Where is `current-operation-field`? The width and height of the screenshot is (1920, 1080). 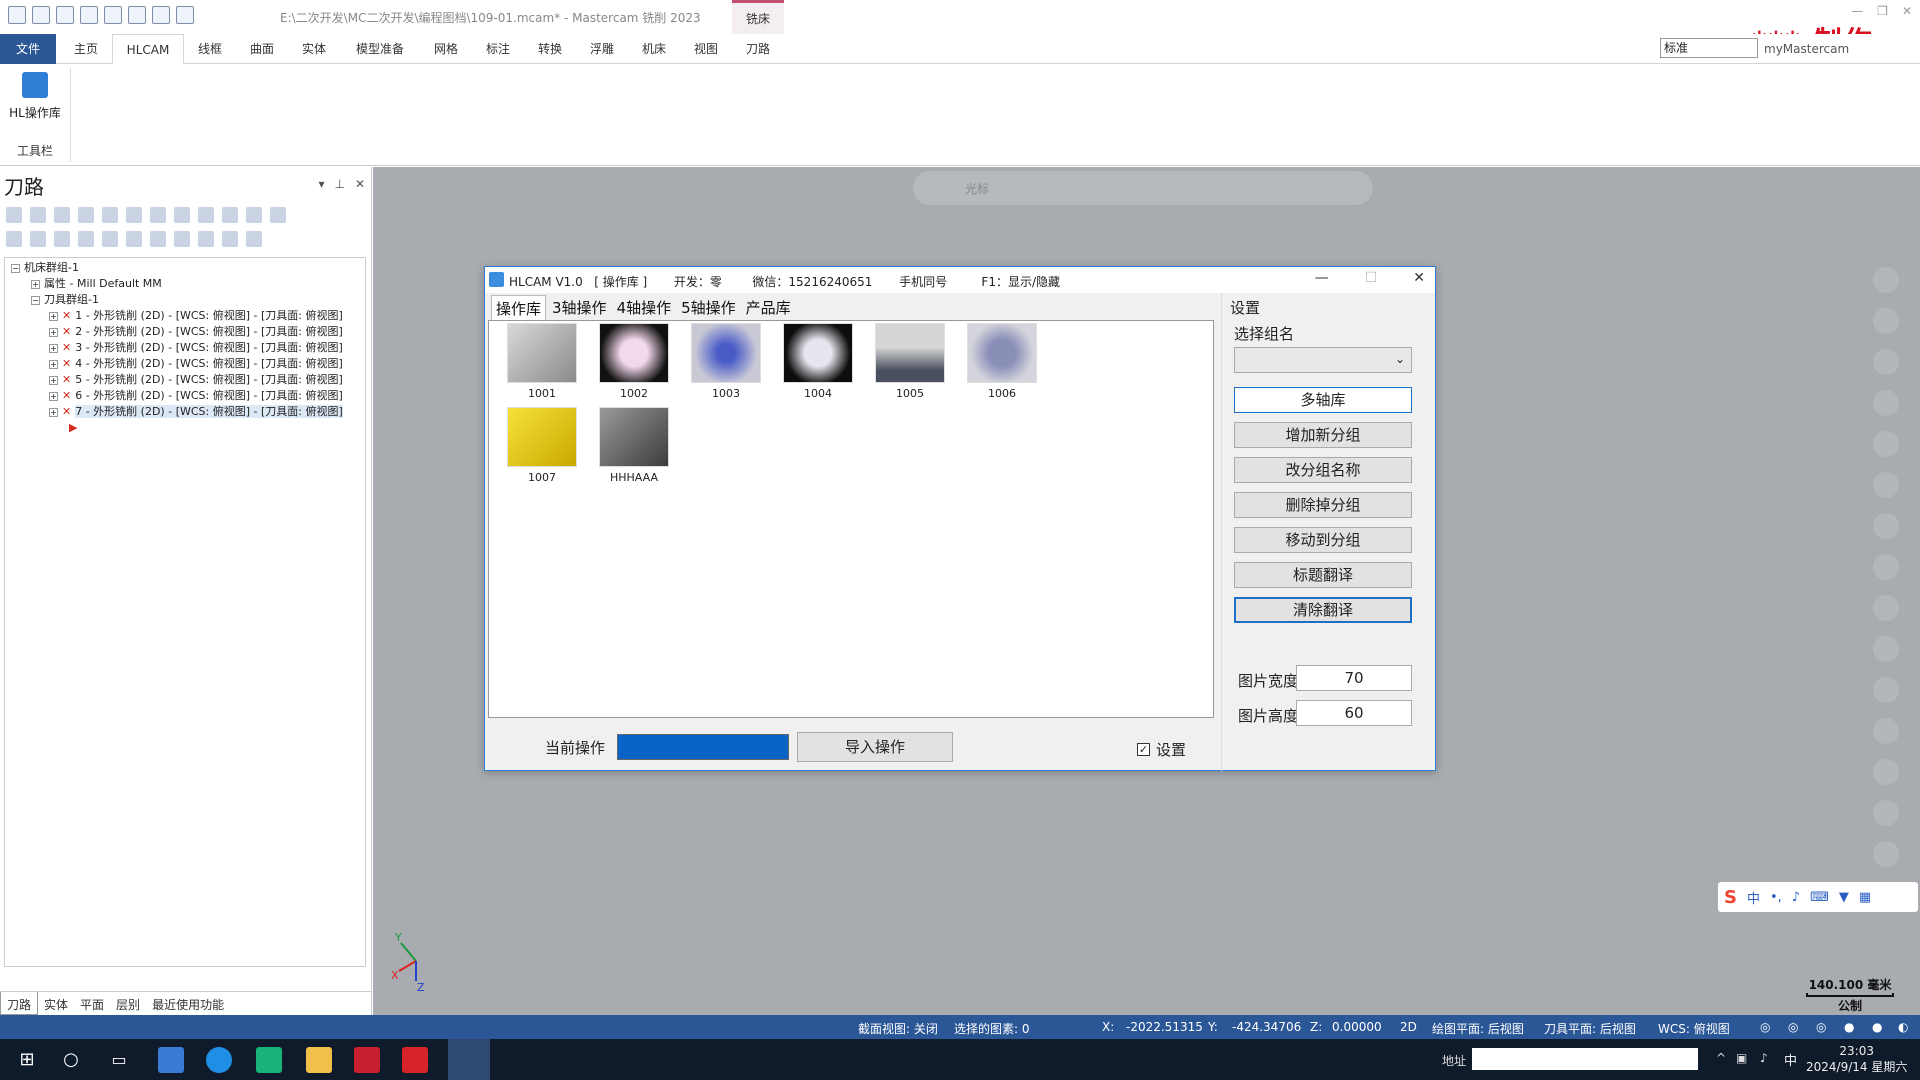
current-operation-field is located at coordinates (703, 747).